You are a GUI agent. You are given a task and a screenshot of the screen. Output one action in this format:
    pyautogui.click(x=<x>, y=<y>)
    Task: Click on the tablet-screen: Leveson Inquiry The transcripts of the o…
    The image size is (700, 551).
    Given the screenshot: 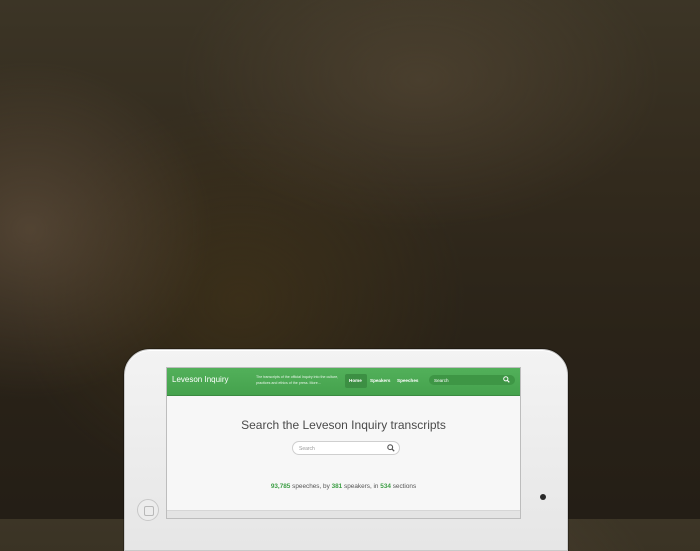 What is the action you would take?
    pyautogui.click(x=343, y=443)
    